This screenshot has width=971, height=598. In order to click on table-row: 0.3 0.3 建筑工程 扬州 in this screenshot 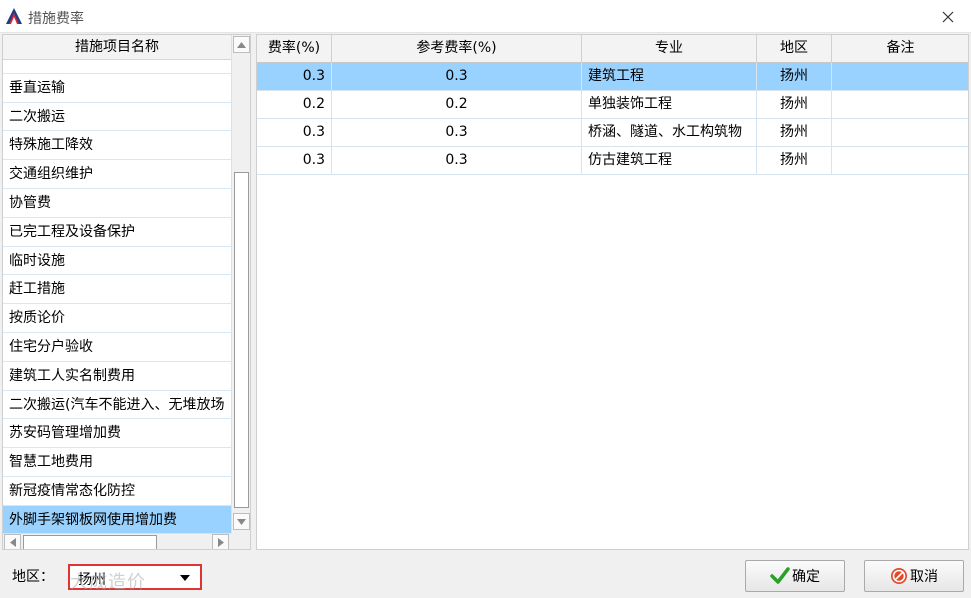, I will do `click(612, 77)`.